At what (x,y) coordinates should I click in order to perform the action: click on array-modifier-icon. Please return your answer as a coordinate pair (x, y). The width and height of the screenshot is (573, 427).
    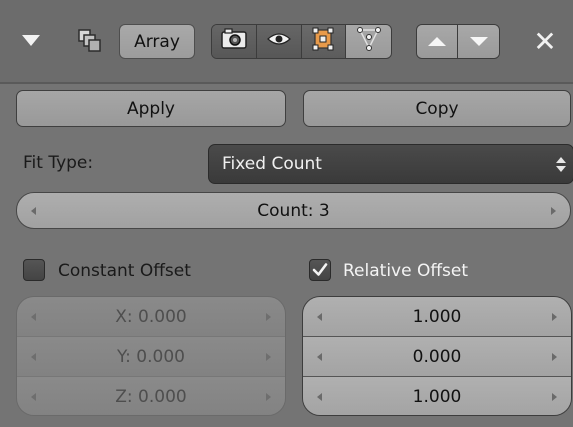
    Looking at the image, I should click on (90, 41).